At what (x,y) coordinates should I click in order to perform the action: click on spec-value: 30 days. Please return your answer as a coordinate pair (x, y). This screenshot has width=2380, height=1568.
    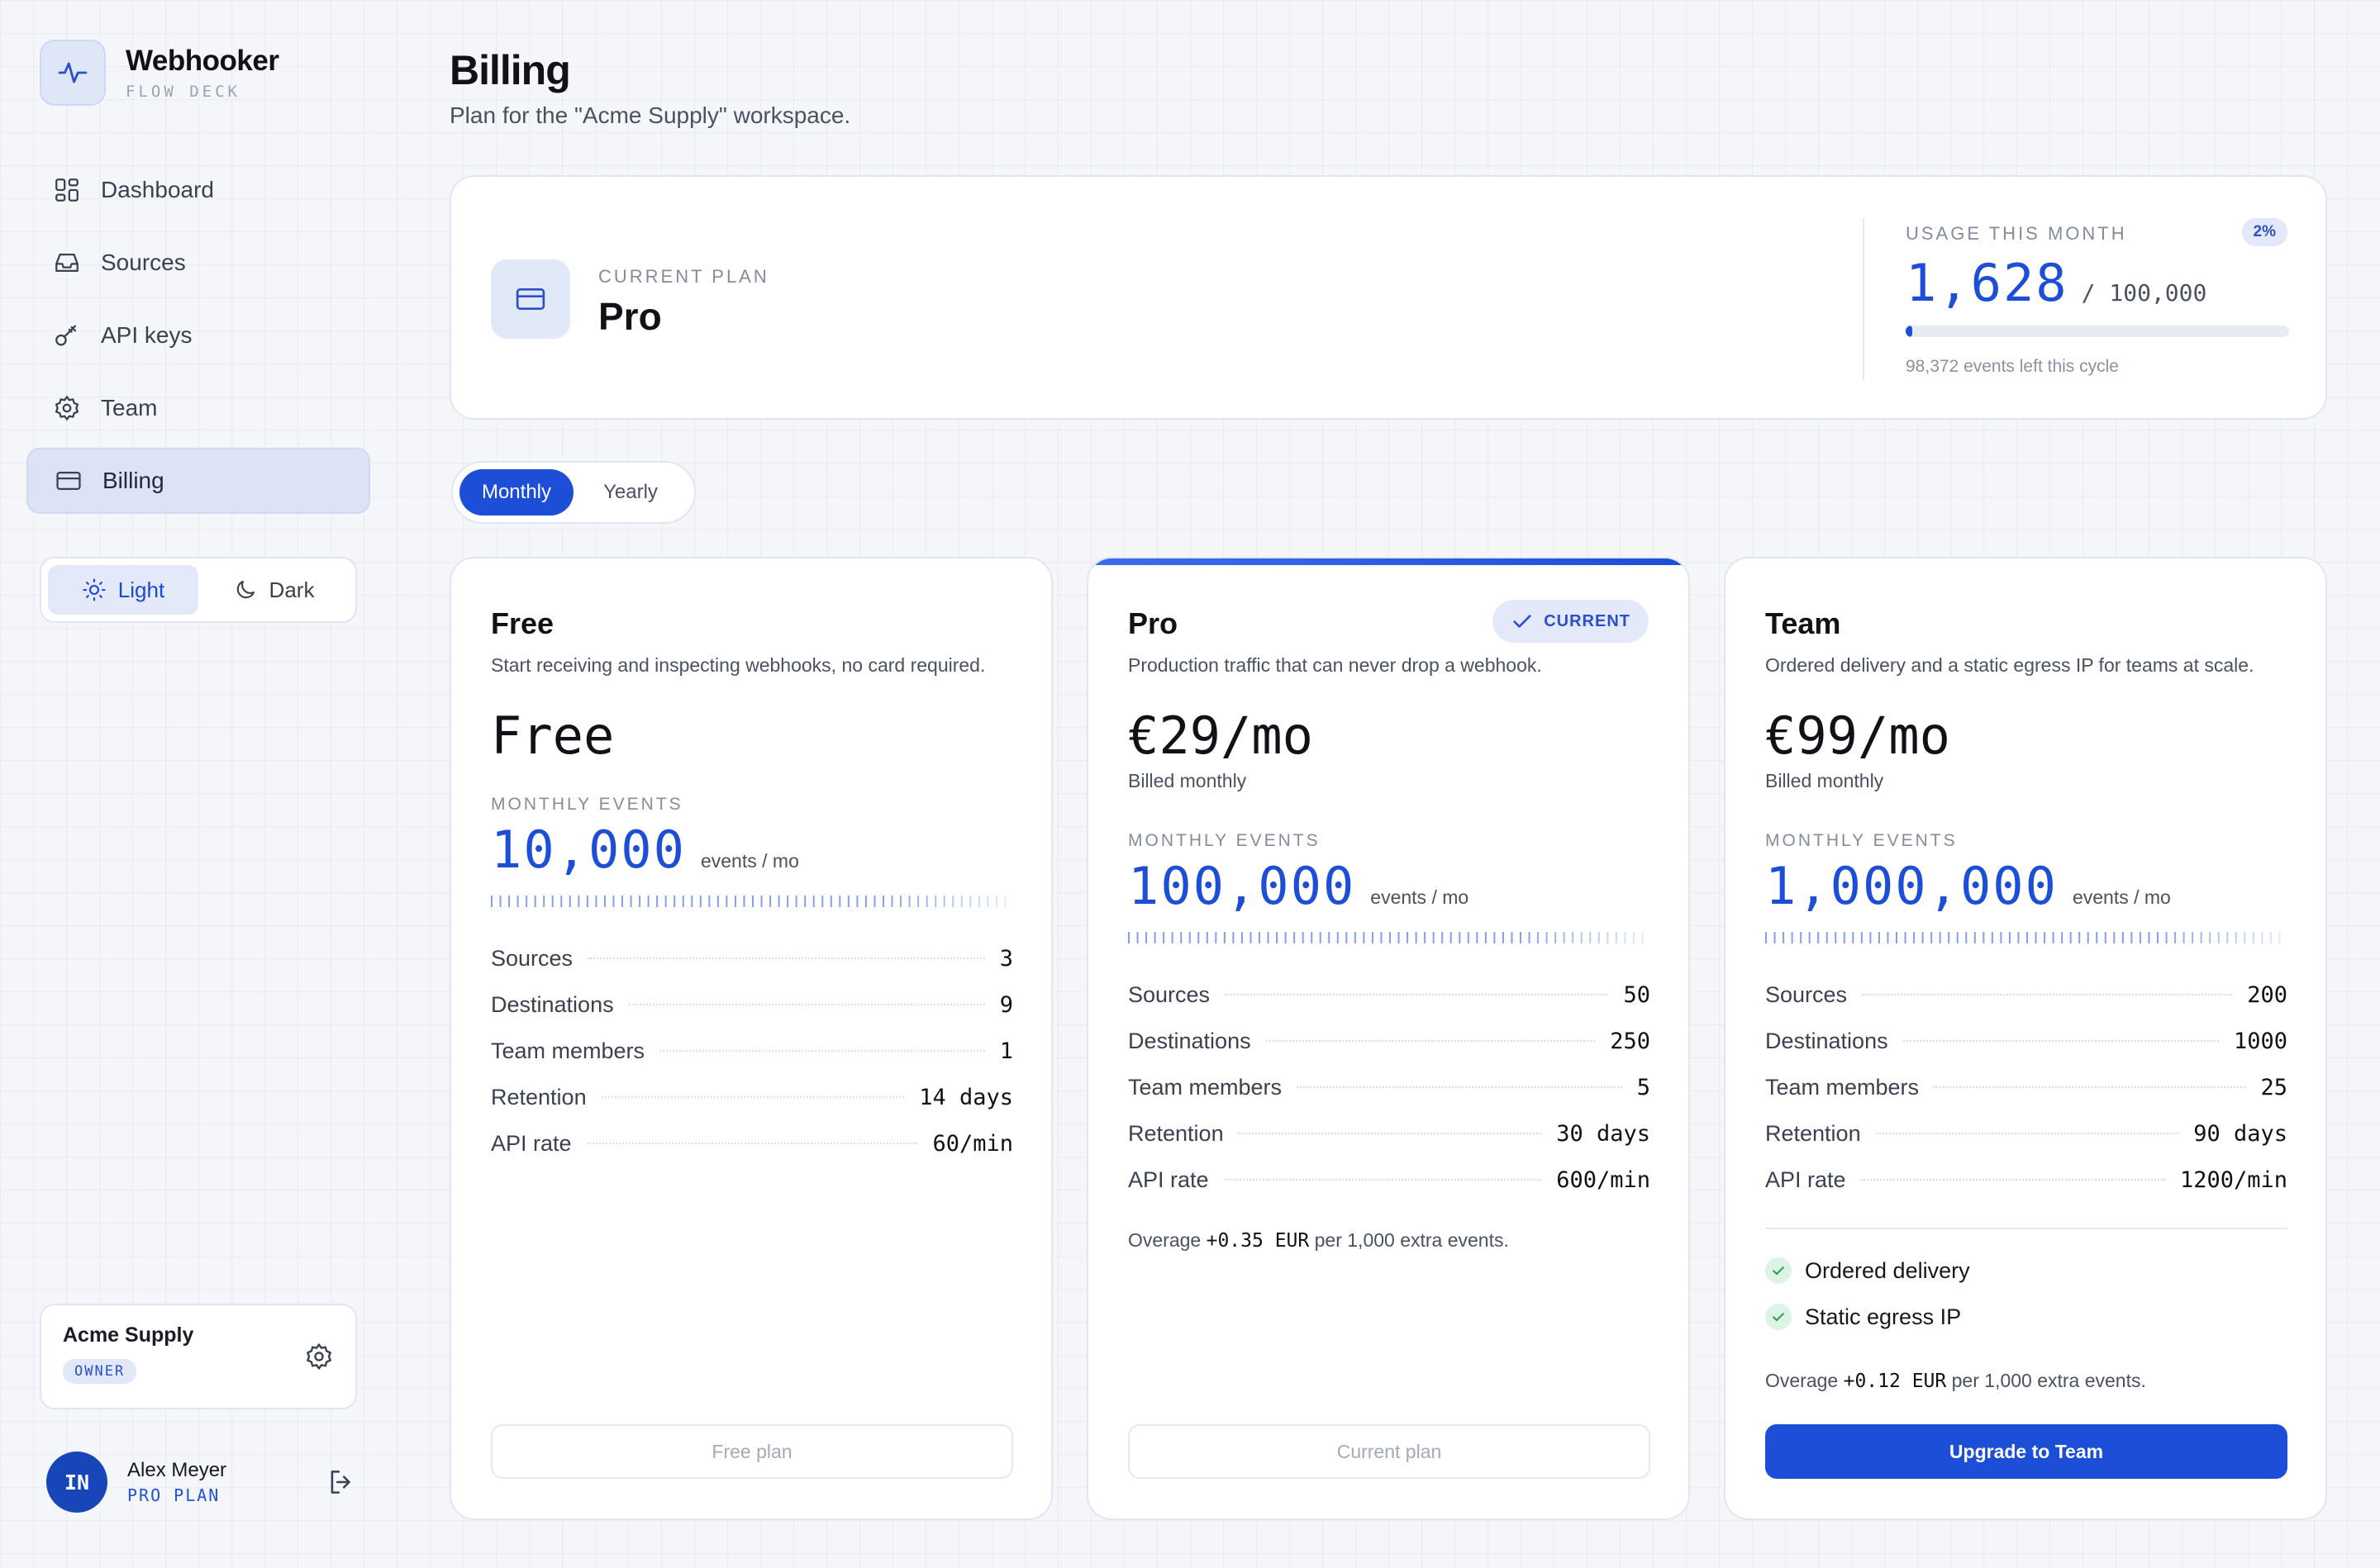
    Looking at the image, I should click on (1603, 1133).